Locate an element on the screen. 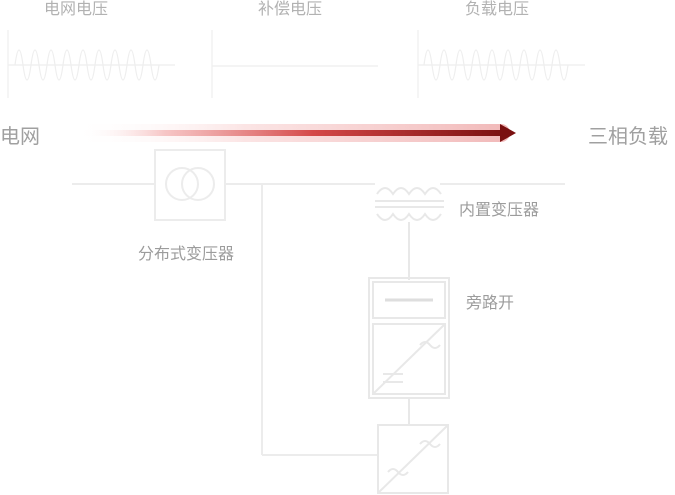 This screenshot has width=675, height=495. compensation-voltage-waveform is located at coordinates (294, 64).